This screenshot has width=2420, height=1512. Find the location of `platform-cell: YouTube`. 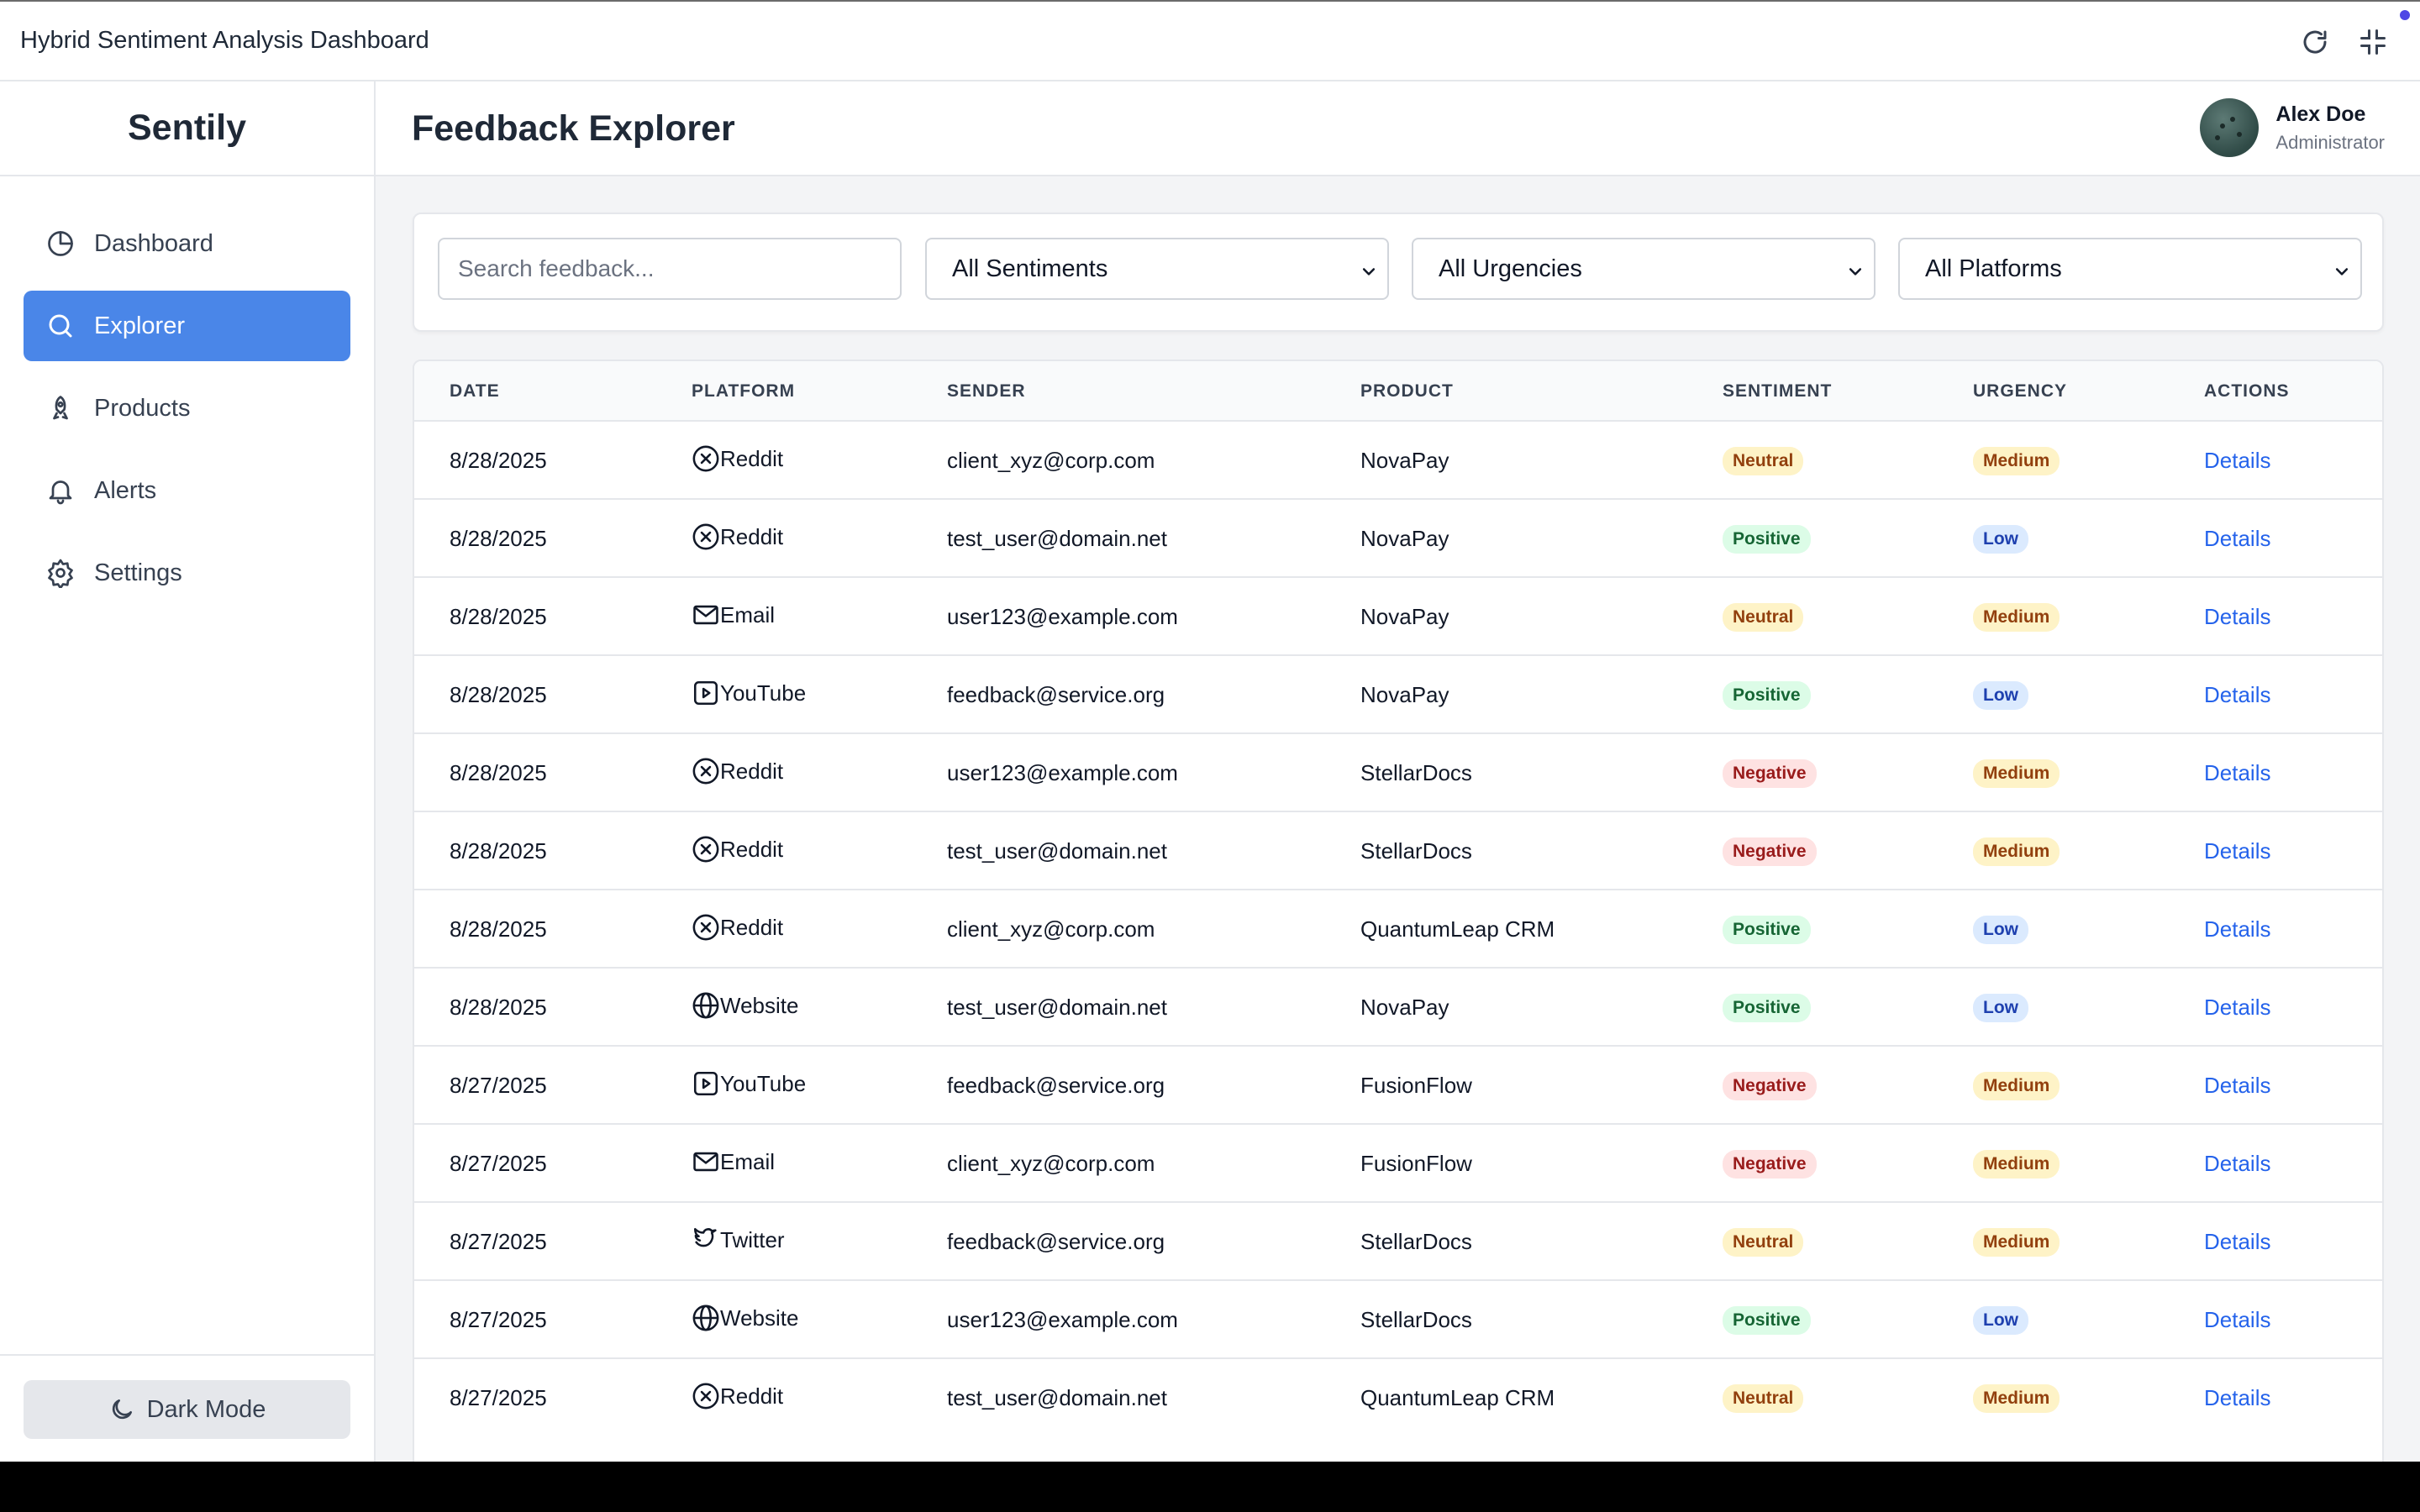

platform-cell: YouTube is located at coordinates (749, 693).